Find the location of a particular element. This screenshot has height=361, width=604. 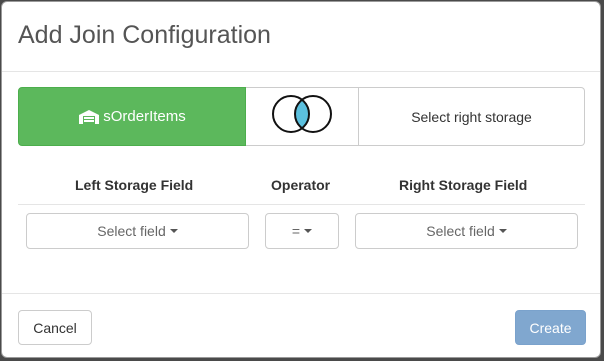

left-field-select: Select field is located at coordinates (137, 231).